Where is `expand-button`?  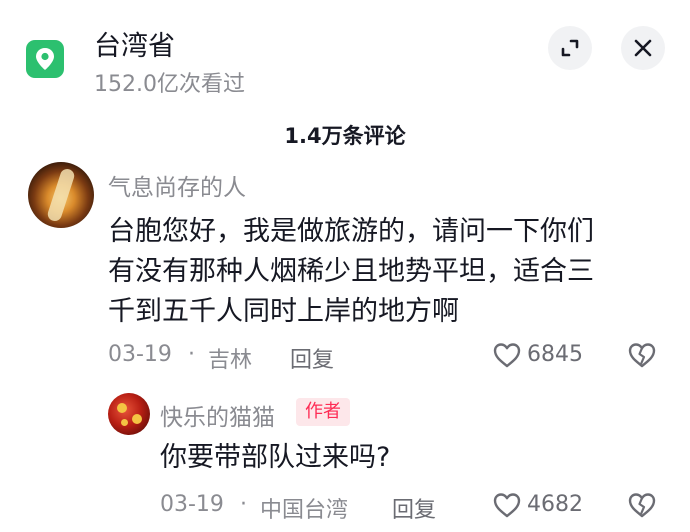
expand-button is located at coordinates (570, 48).